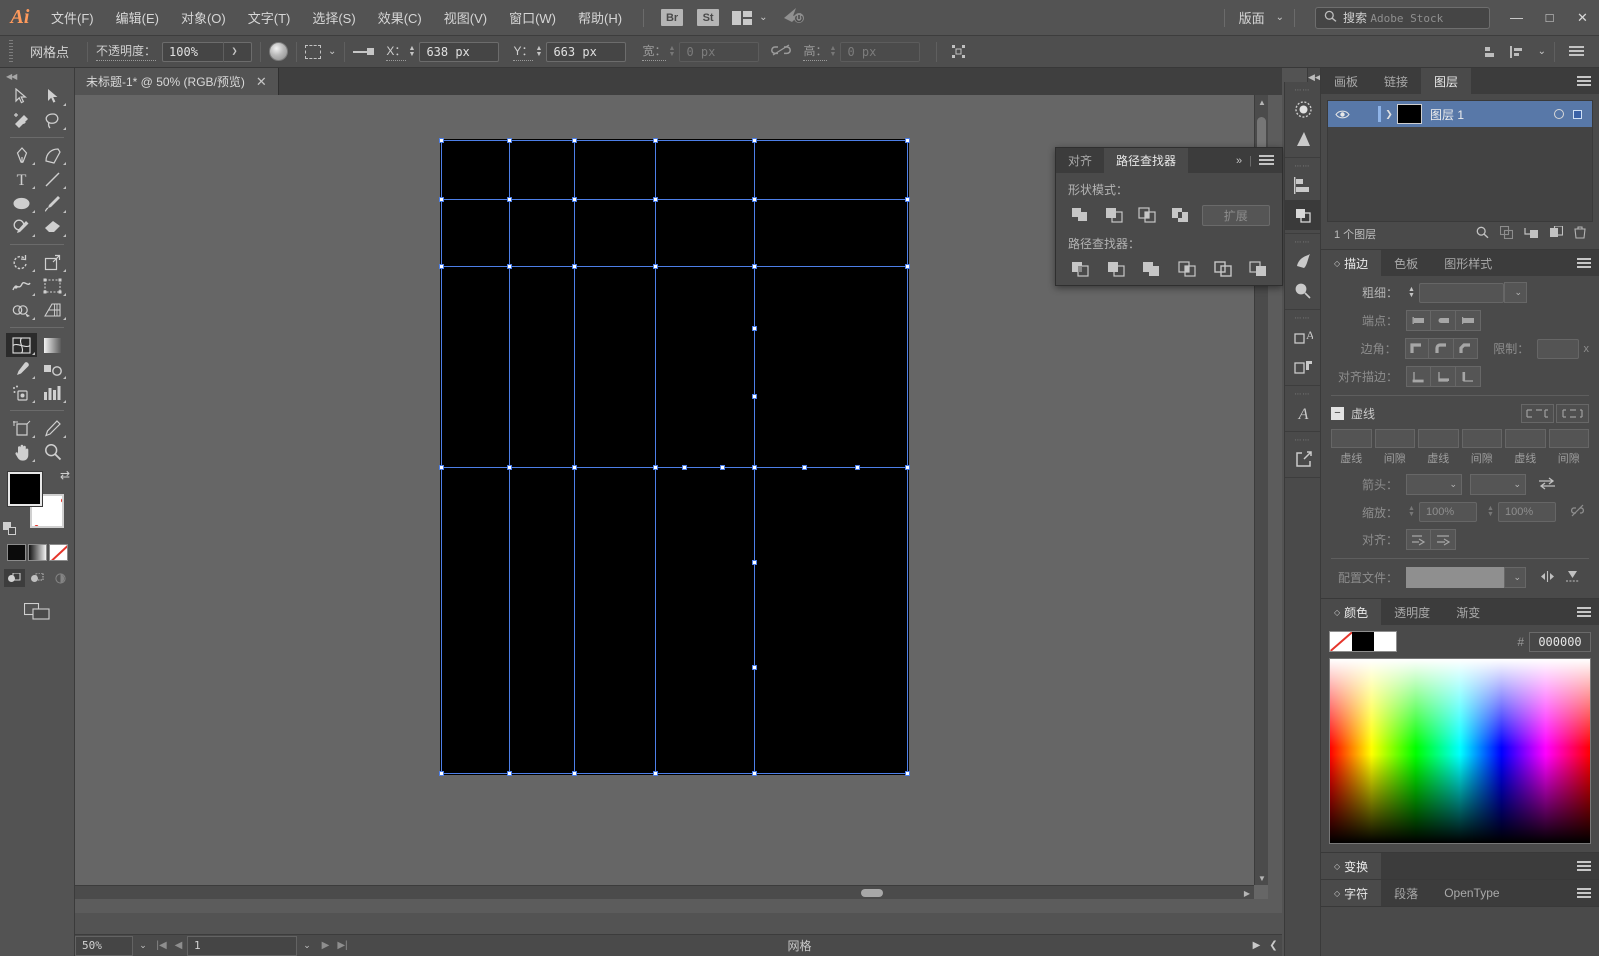  Describe the element at coordinates (763, 17) in the screenshot. I see `chevron-down-icon: ⌄` at that location.